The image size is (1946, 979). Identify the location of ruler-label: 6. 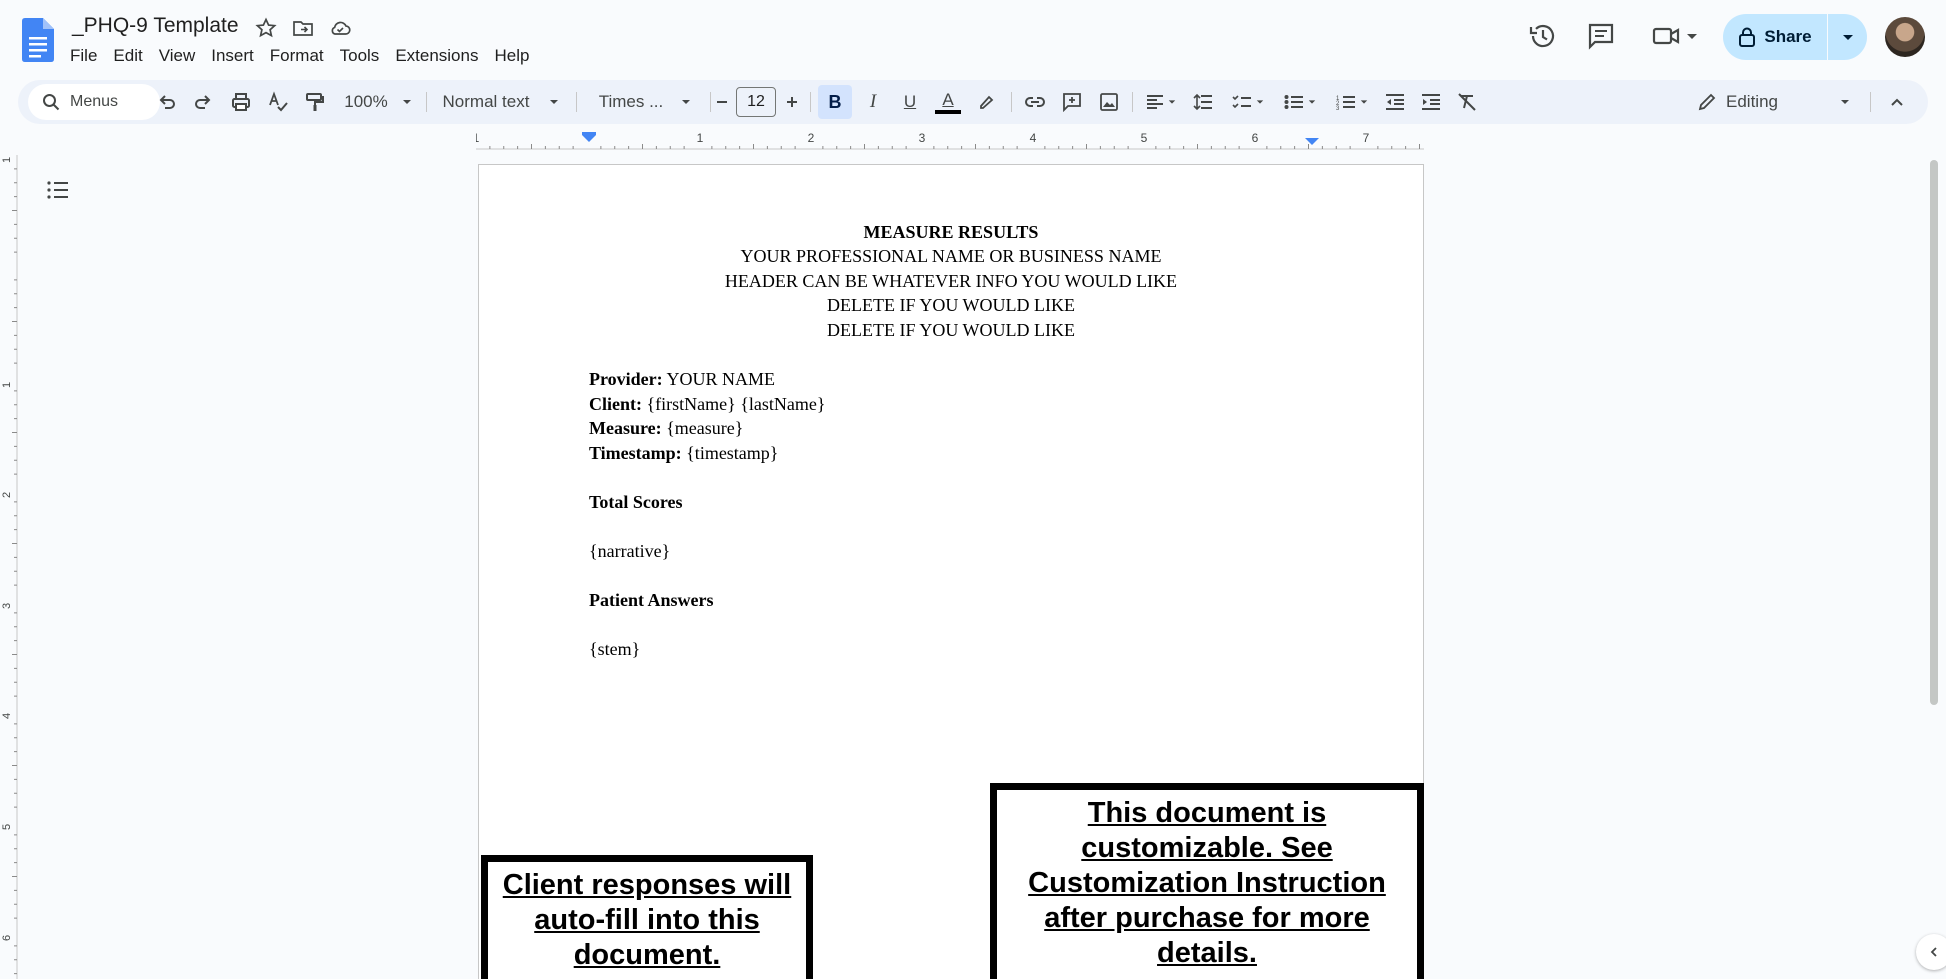
(1255, 138).